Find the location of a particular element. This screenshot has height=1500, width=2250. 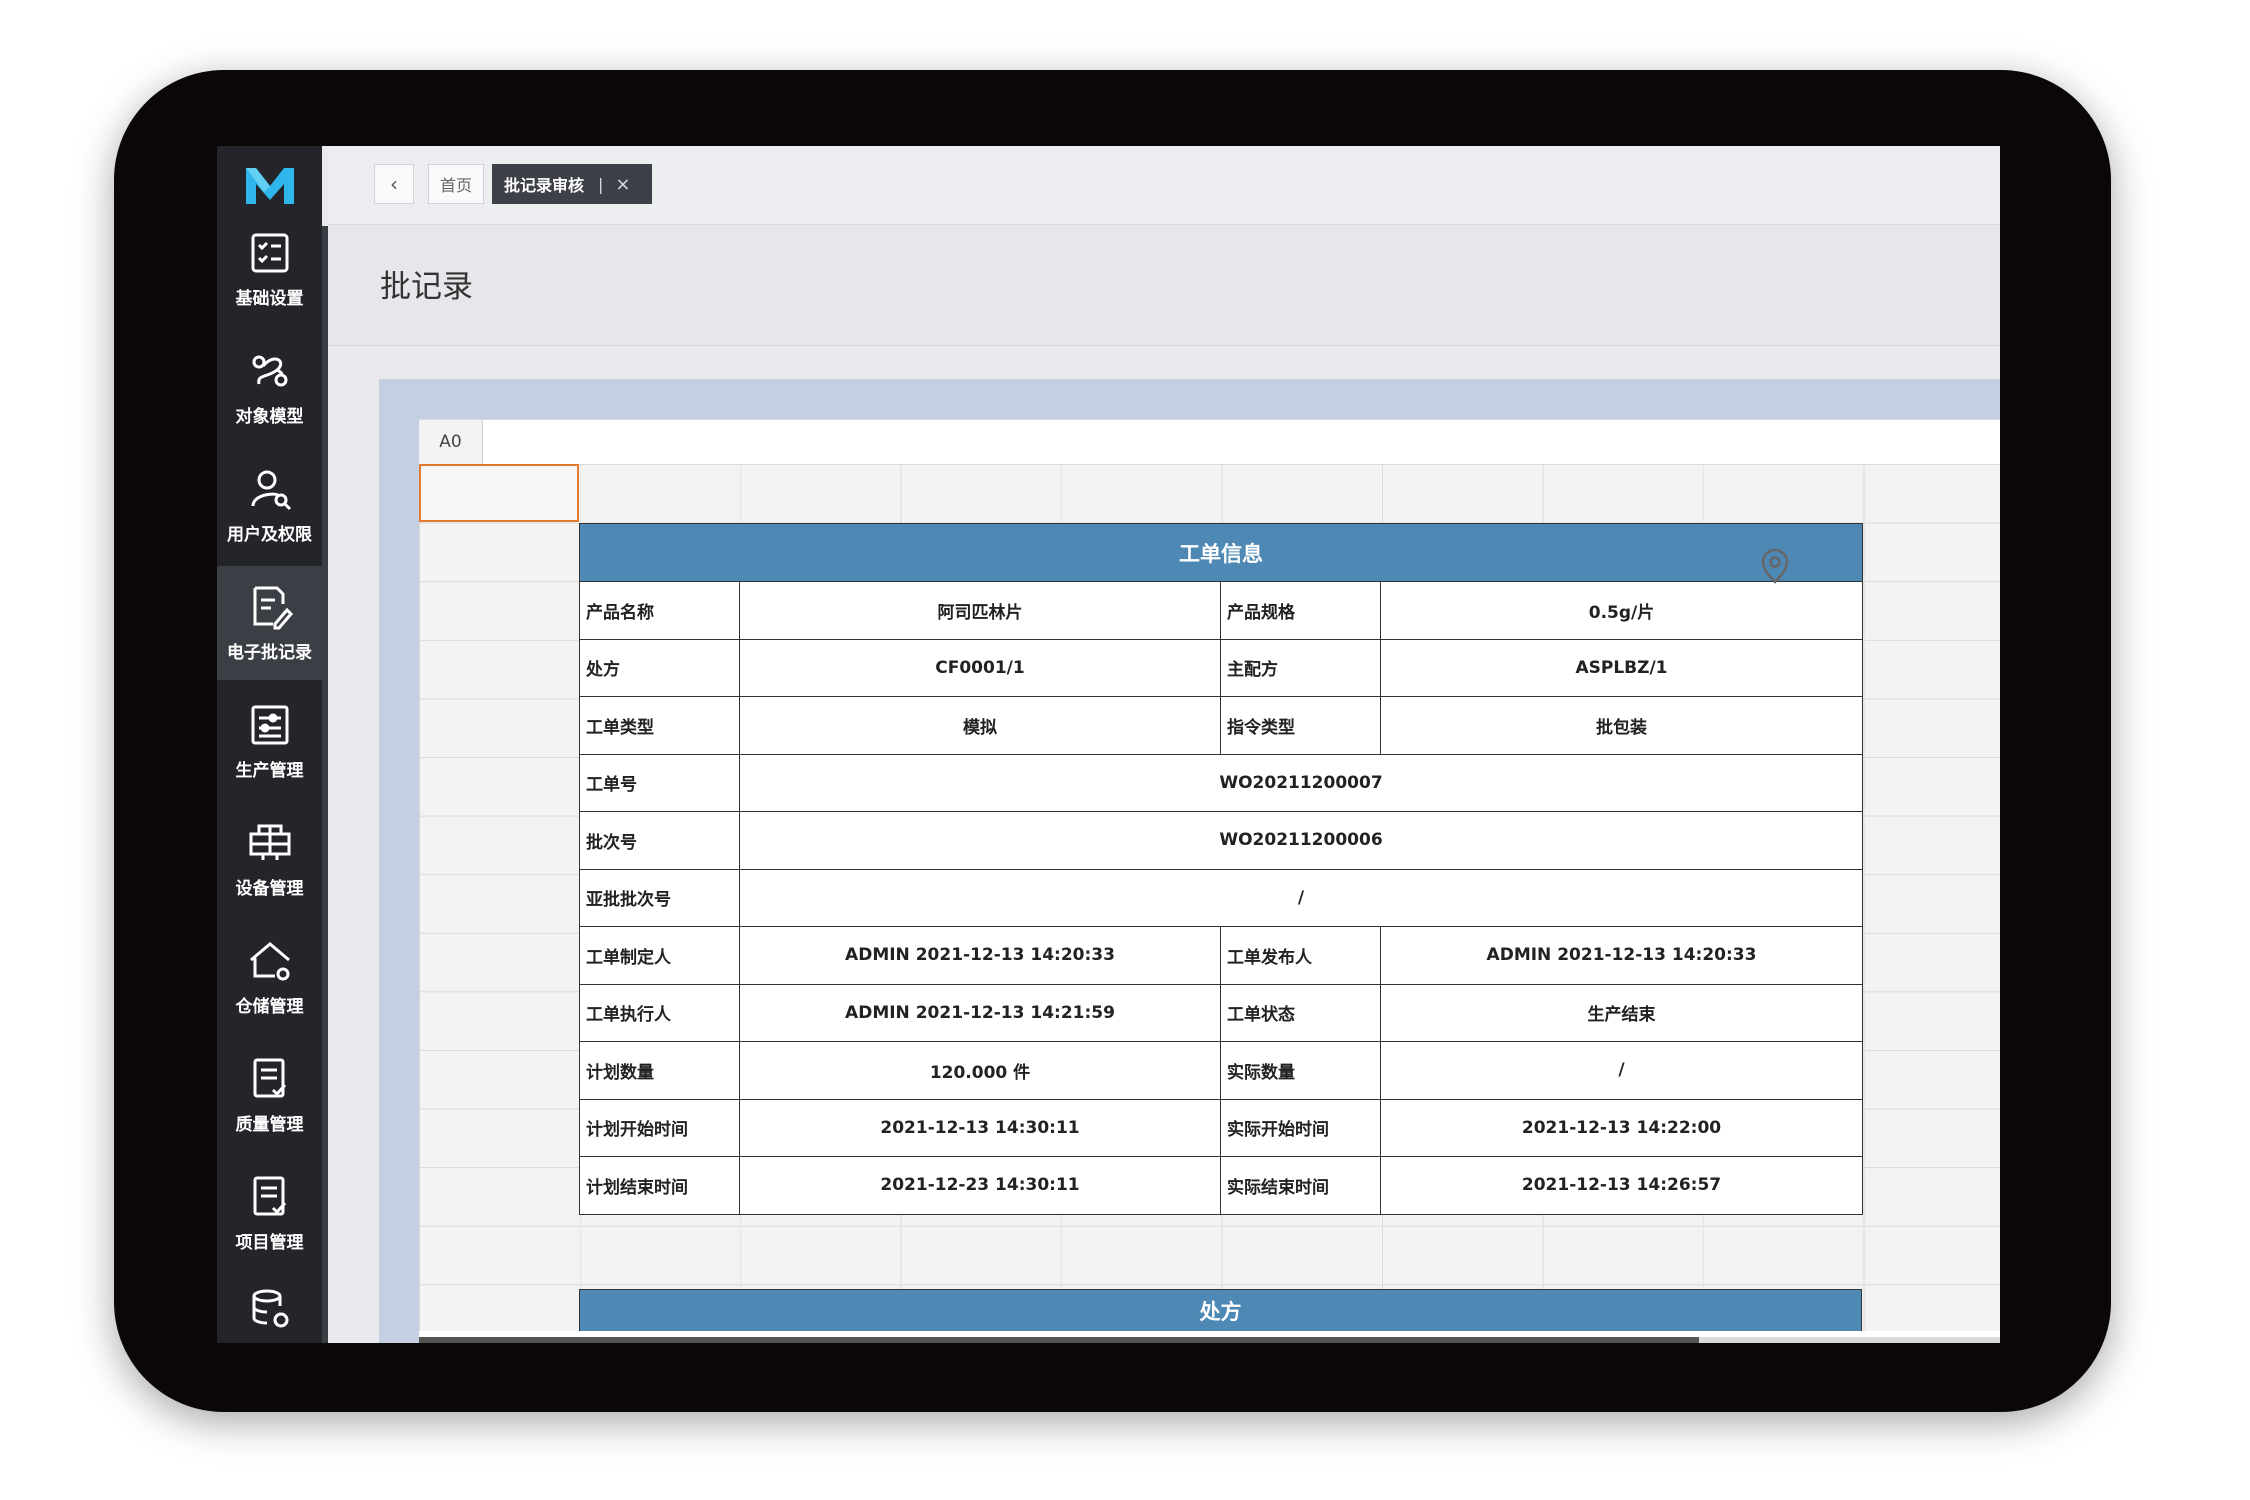

cell-label: 工单号 is located at coordinates (659, 782).